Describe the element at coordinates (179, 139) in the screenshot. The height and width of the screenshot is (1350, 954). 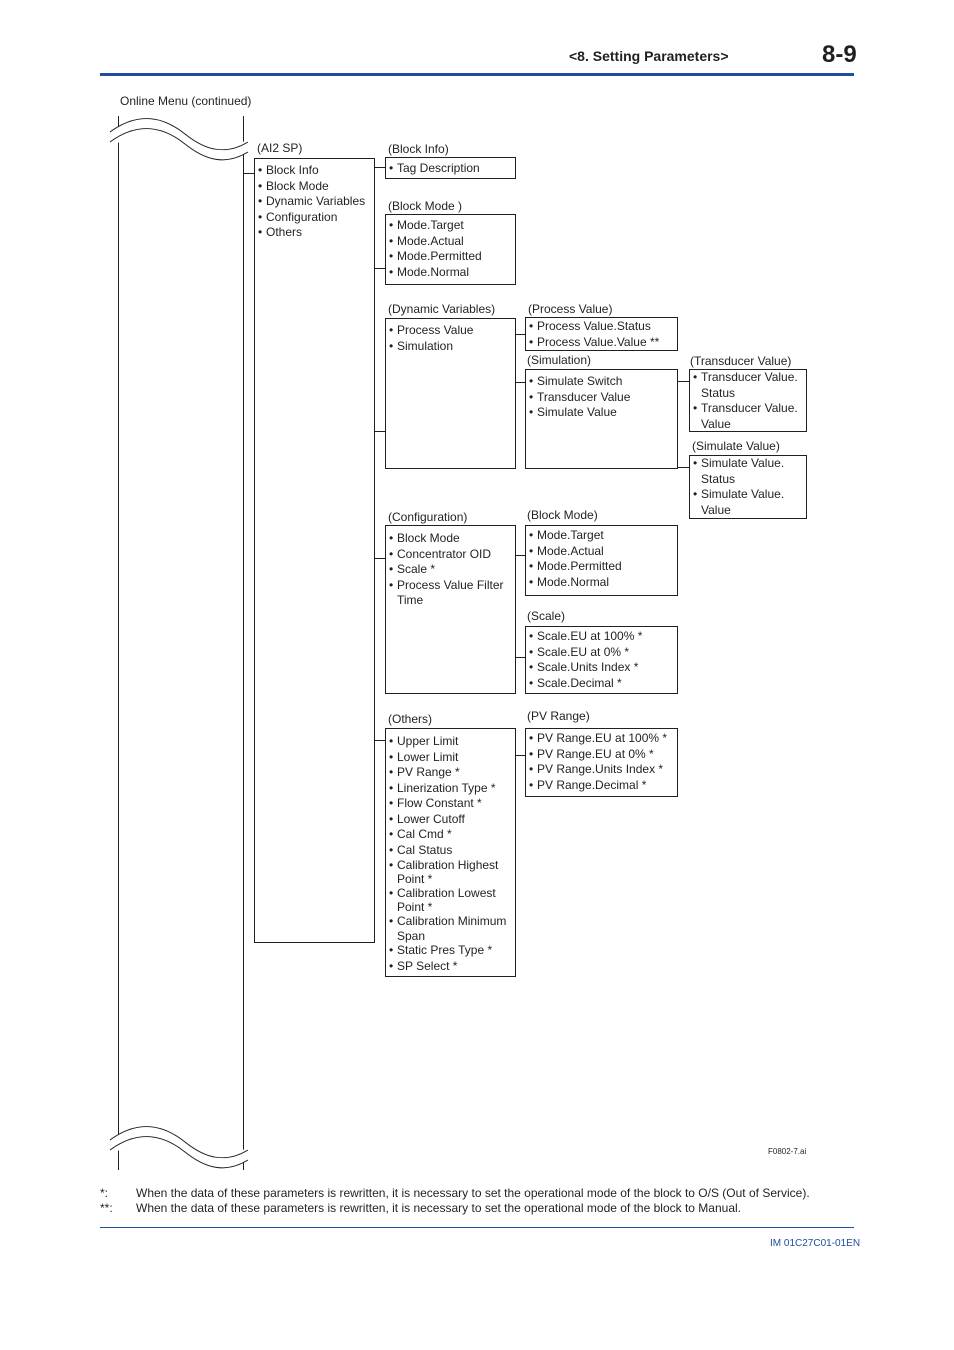
I see `break-mark-top` at that location.